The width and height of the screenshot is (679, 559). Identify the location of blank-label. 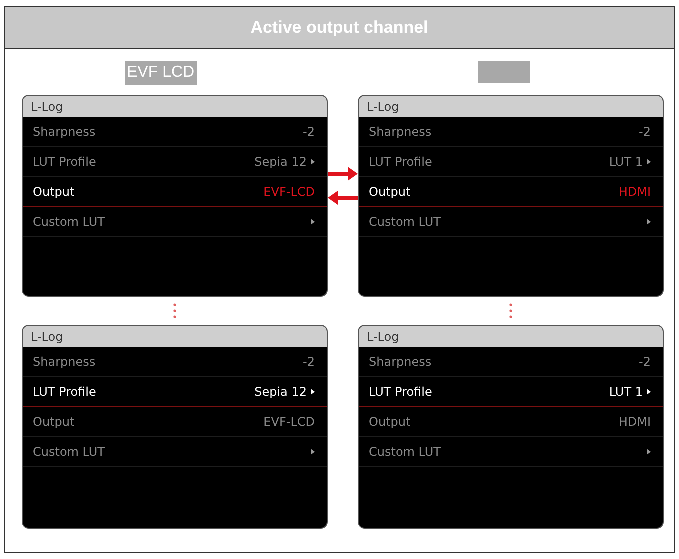
(504, 72).